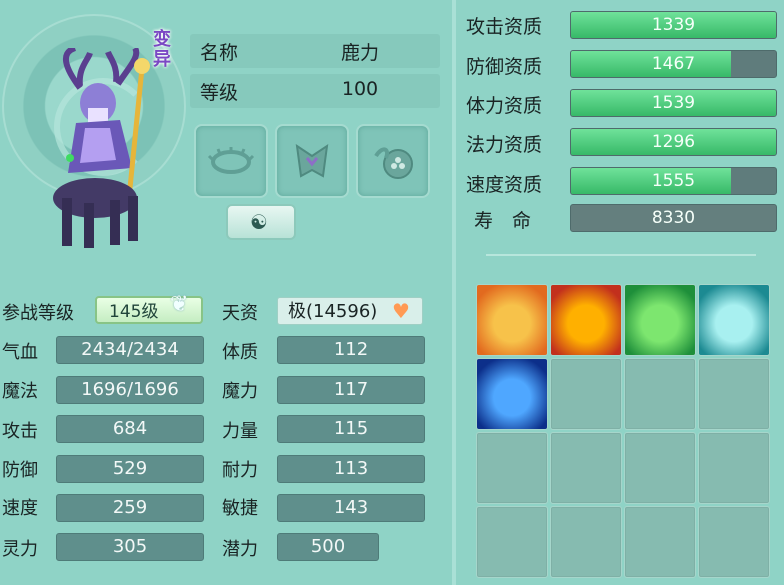 The image size is (784, 585). I want to click on quality-value-defense: 1467, so click(673, 64).